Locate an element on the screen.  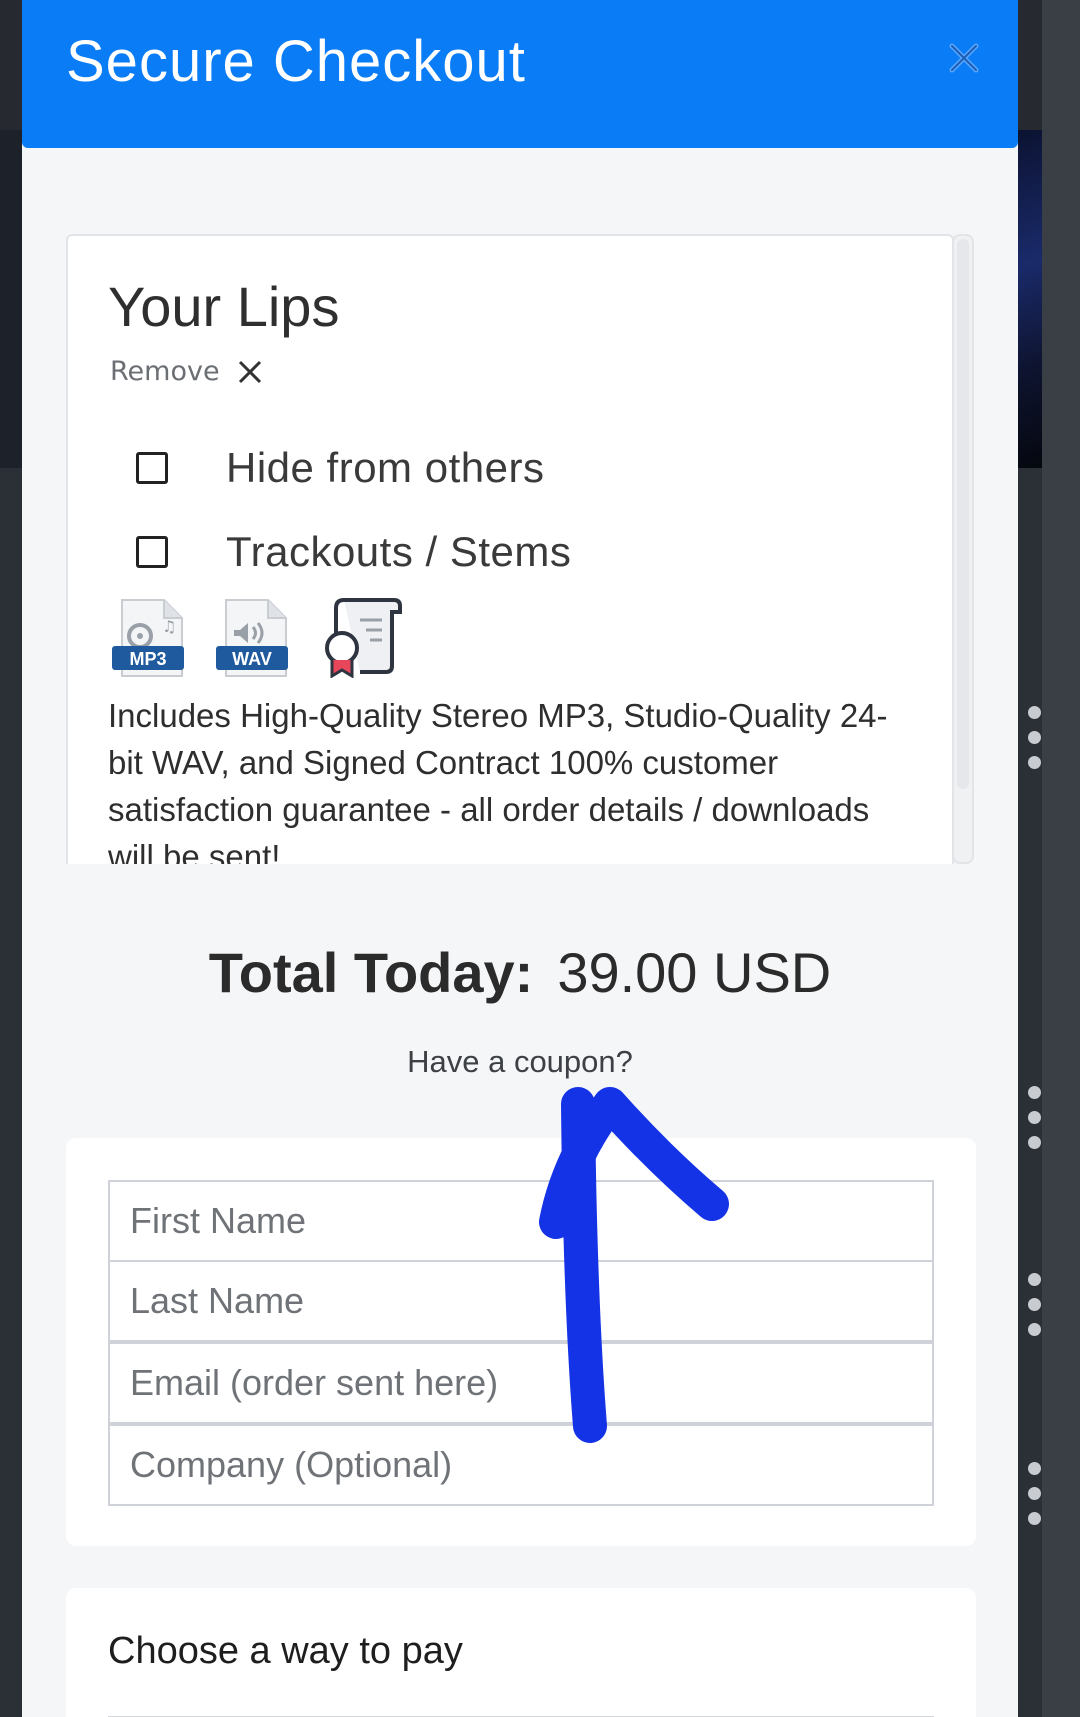
contract-certificate-icon is located at coordinates (363, 638).